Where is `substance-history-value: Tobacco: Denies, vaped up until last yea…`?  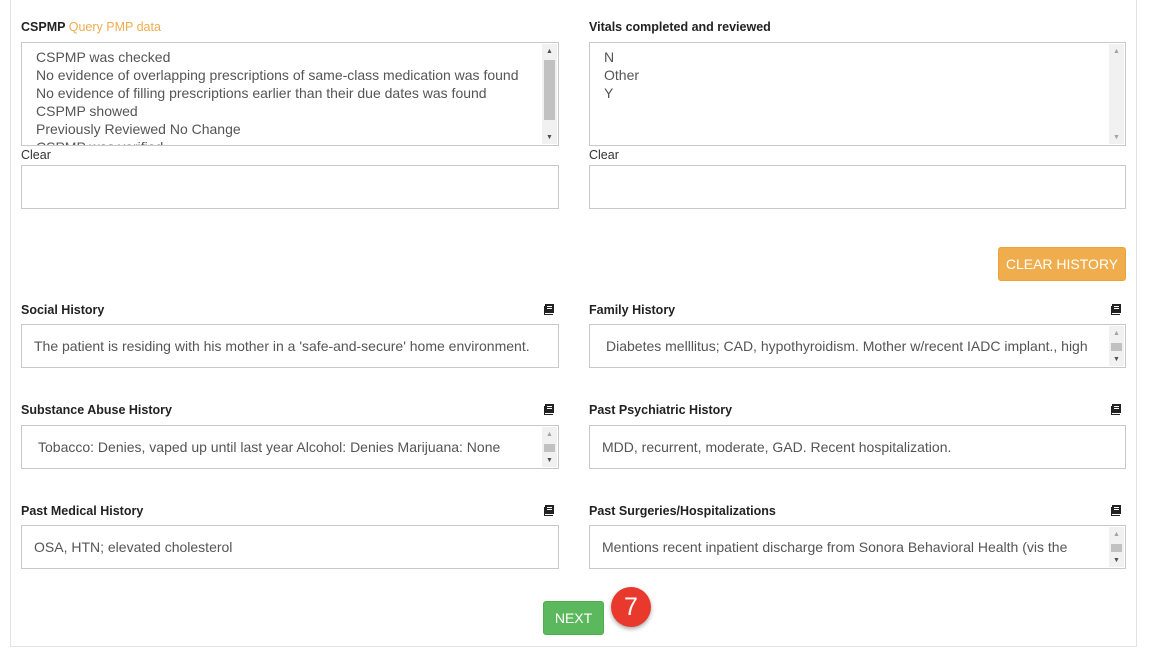
substance-history-value: Tobacco: Denies, vaped up until last yea… is located at coordinates (269, 447).